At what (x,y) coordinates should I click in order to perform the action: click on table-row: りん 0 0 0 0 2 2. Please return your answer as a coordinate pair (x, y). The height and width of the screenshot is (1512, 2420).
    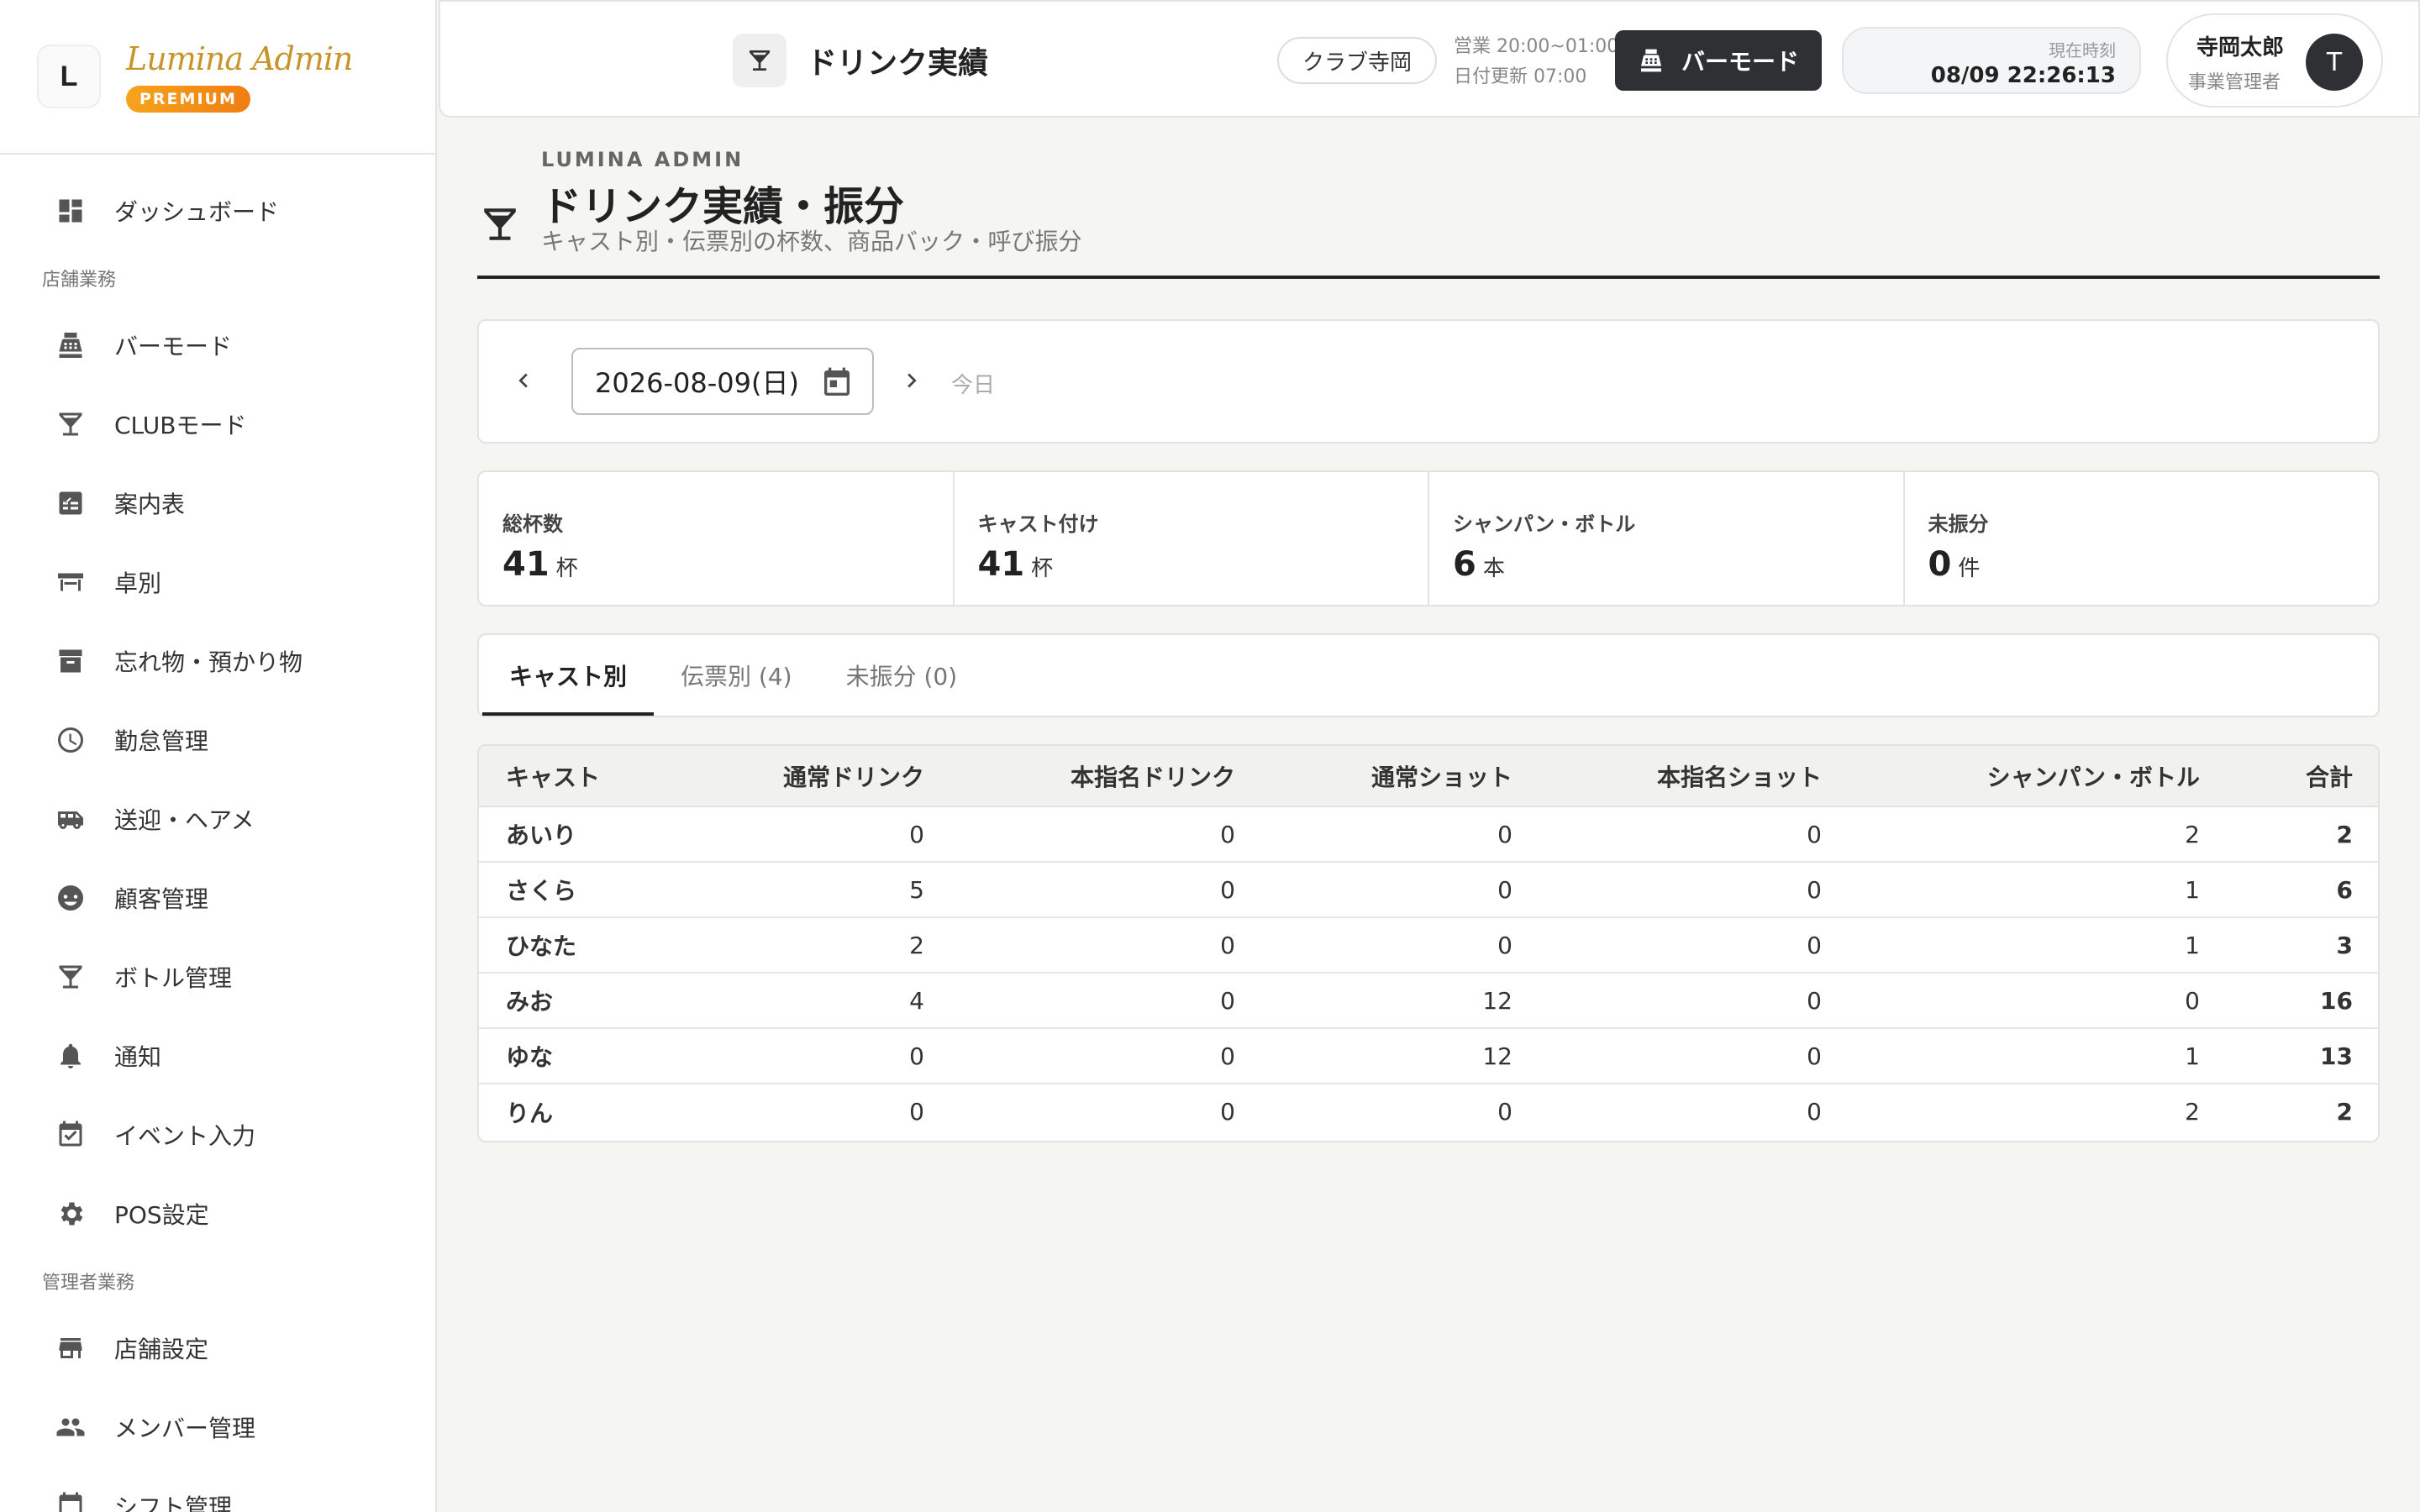
    Looking at the image, I should click on (1428, 1111).